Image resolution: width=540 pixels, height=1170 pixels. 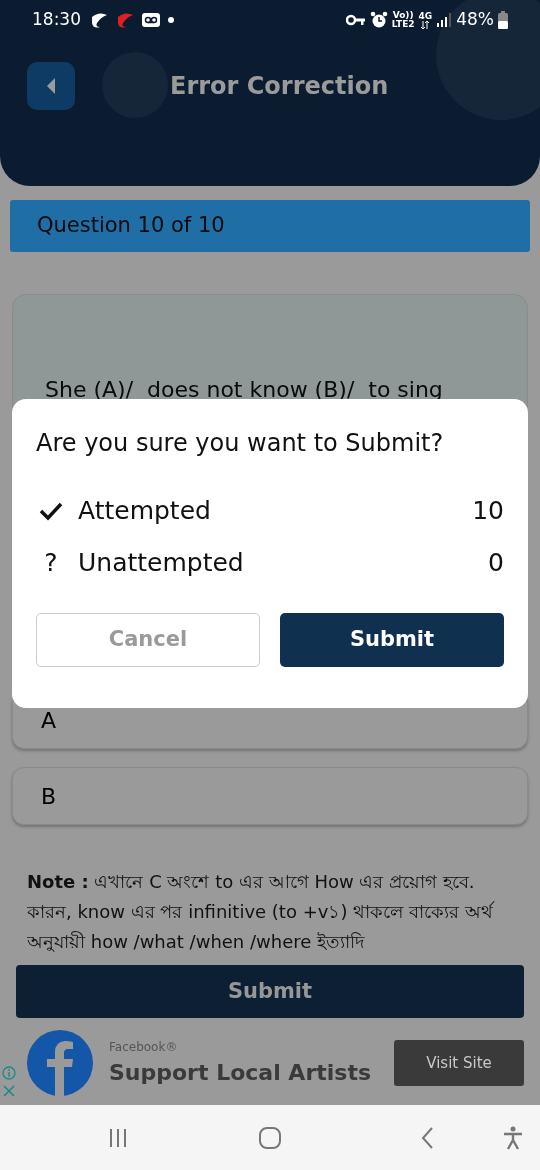 What do you see at coordinates (403, 24) in the screenshot?
I see `lte-label: LTE2` at bounding box center [403, 24].